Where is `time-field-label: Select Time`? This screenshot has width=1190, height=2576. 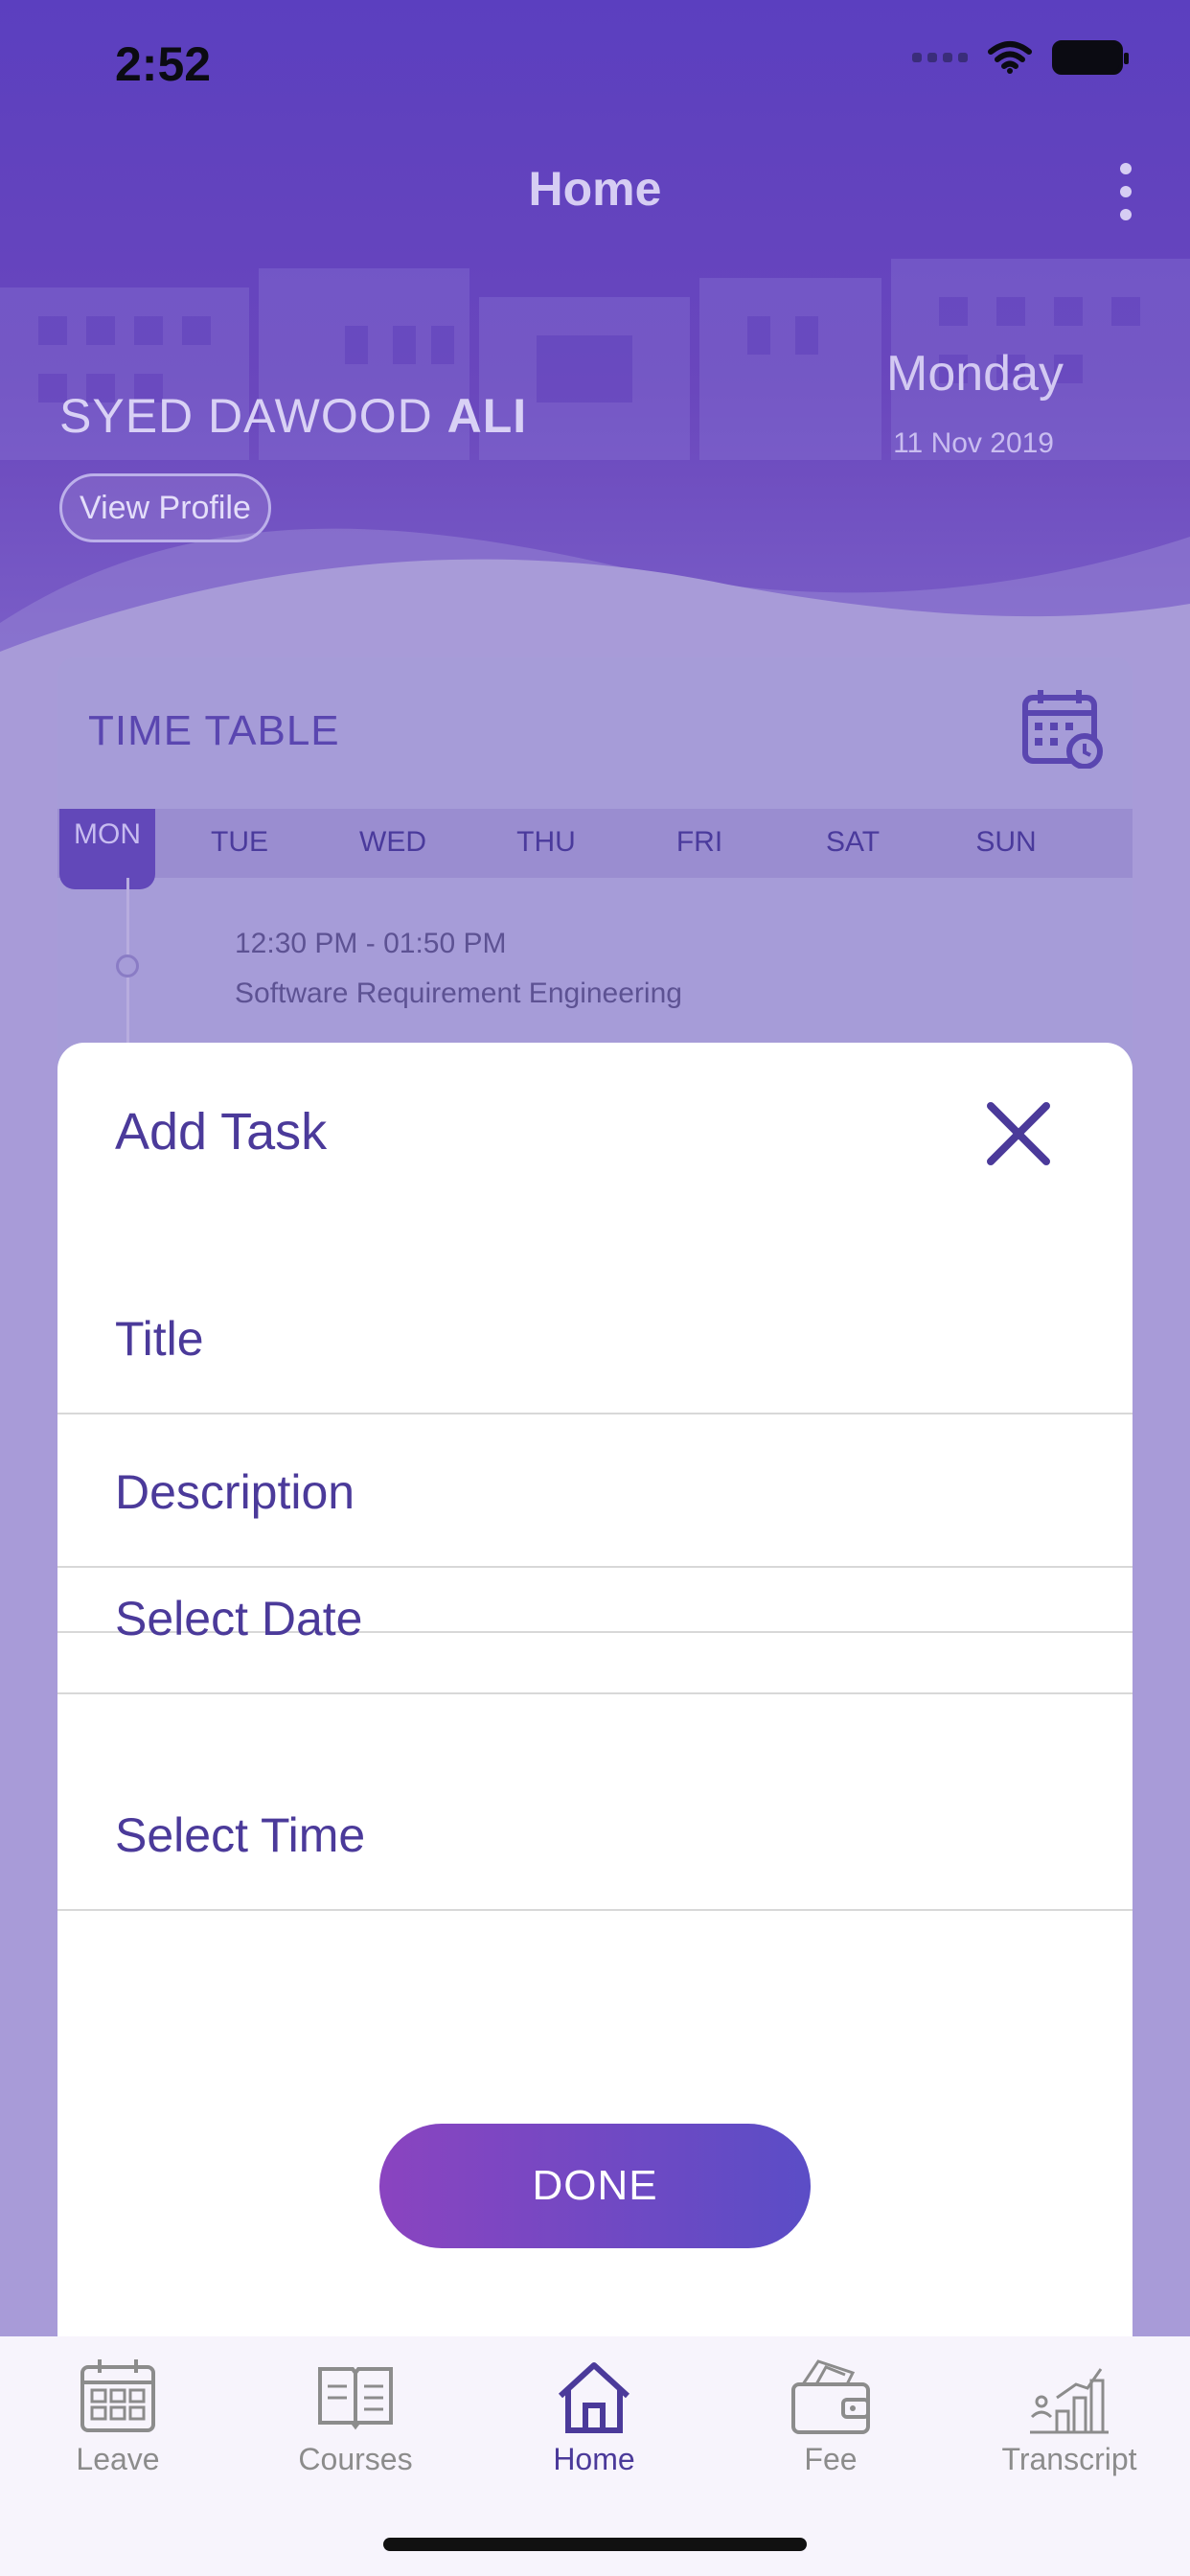
time-field-label: Select Time is located at coordinates (241, 1835).